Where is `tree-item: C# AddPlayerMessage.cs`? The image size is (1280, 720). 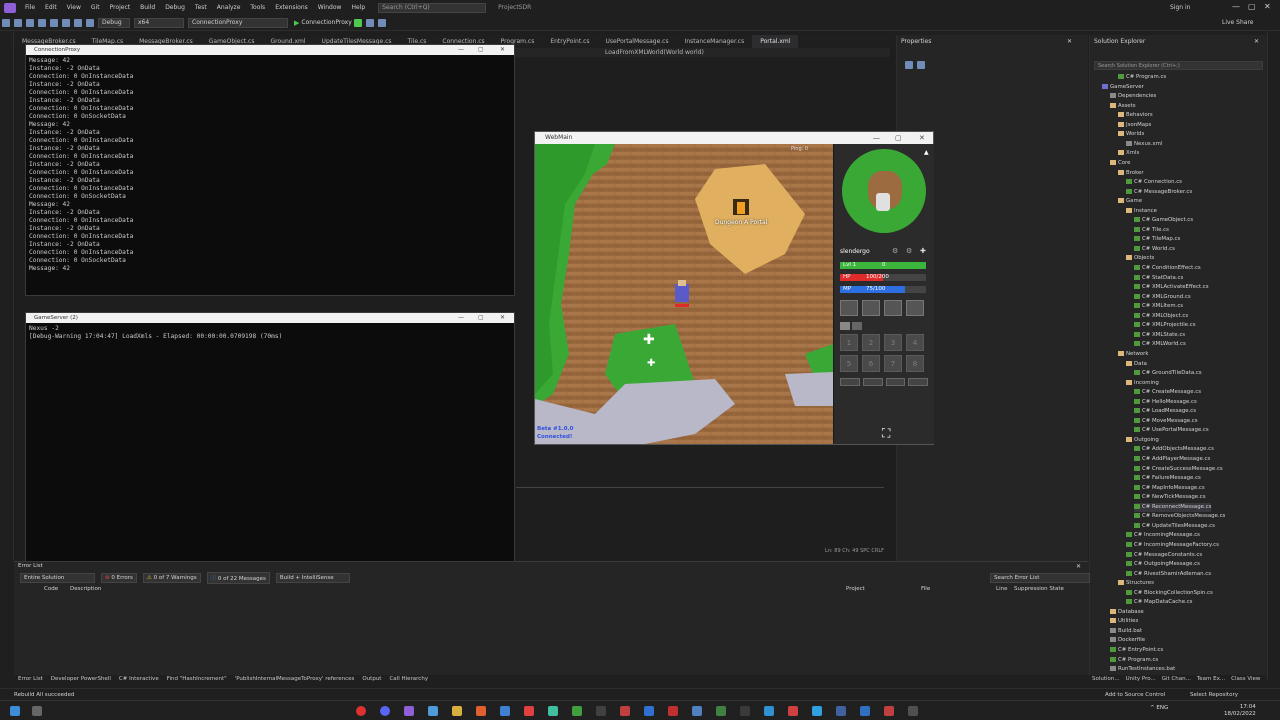 tree-item: C# AddPlayerMessage.cs is located at coordinates (1172, 459).